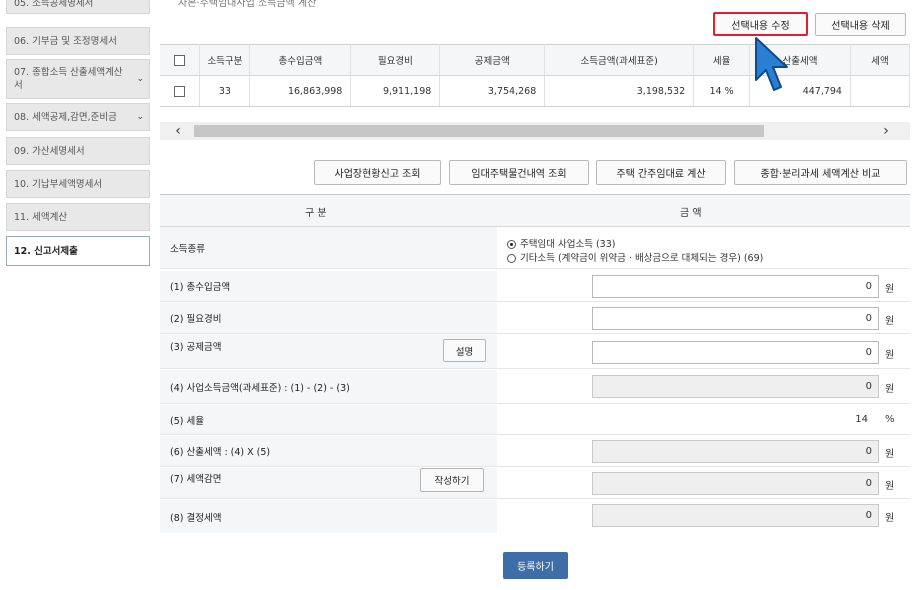 Image resolution: width=912 pixels, height=590 pixels. Describe the element at coordinates (58, 184) in the screenshot. I see `sidebar-item-label: 10. 기납부세액명세서` at that location.